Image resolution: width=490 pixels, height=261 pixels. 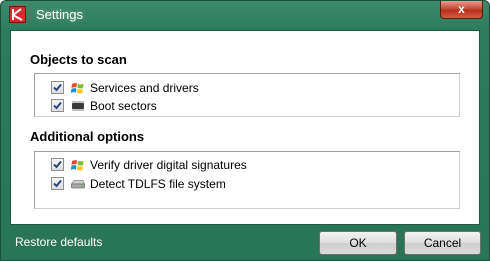 I want to click on window-title: Settings, so click(x=59, y=14).